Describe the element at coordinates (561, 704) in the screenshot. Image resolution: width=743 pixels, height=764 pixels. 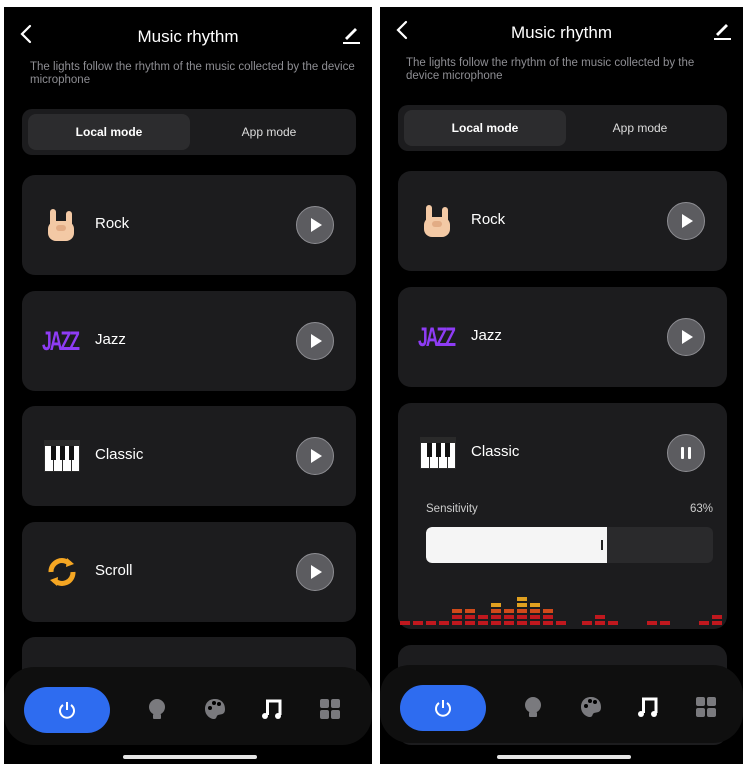
I see `bottom-nav` at that location.